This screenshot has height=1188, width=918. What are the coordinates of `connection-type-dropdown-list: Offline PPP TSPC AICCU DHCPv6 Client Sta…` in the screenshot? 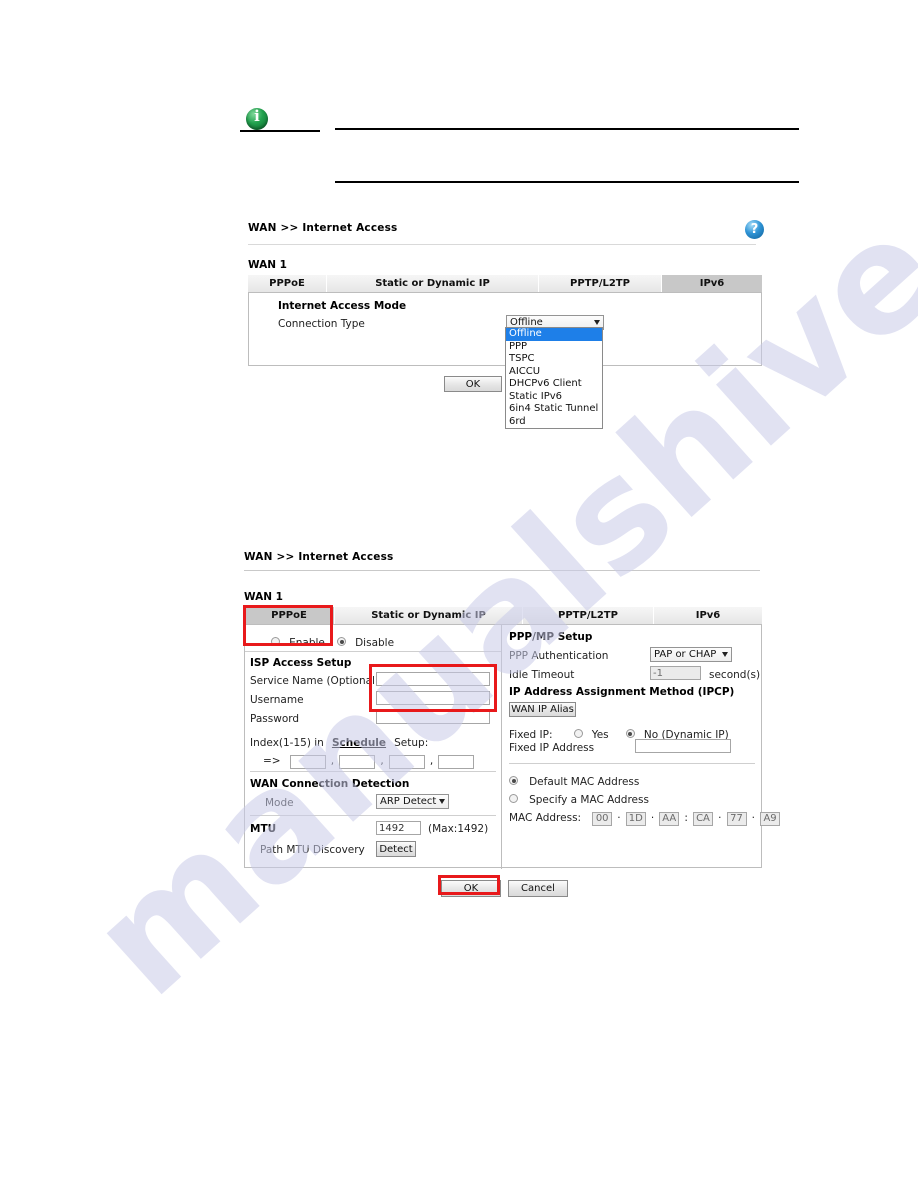 It's located at (554, 378).